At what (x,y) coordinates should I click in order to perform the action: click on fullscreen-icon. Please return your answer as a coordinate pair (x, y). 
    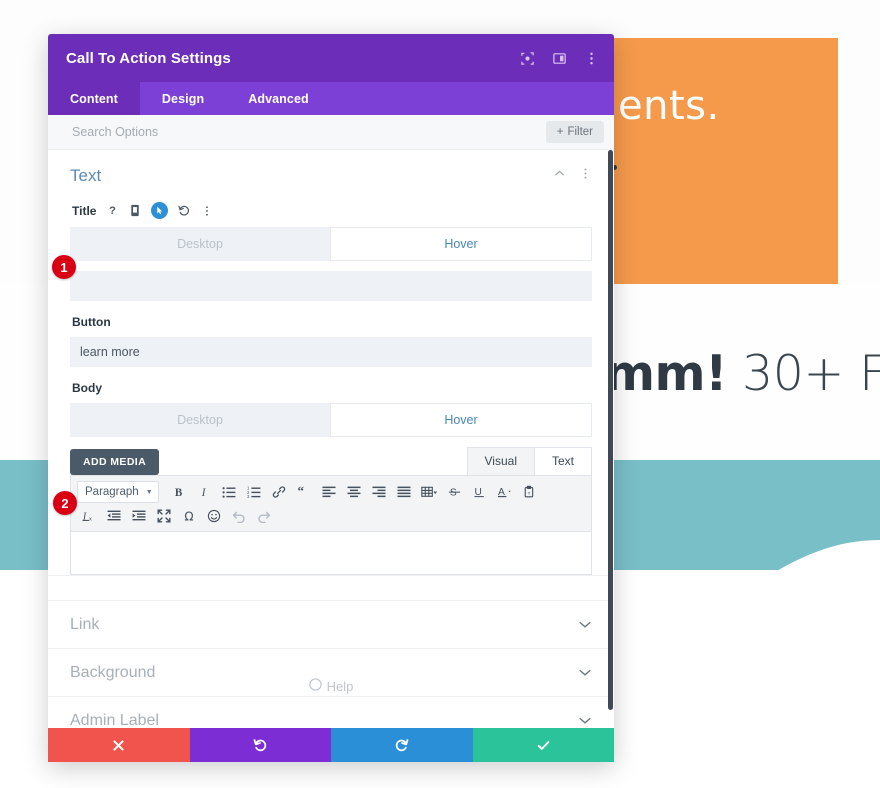
    Looking at the image, I should click on (163, 516).